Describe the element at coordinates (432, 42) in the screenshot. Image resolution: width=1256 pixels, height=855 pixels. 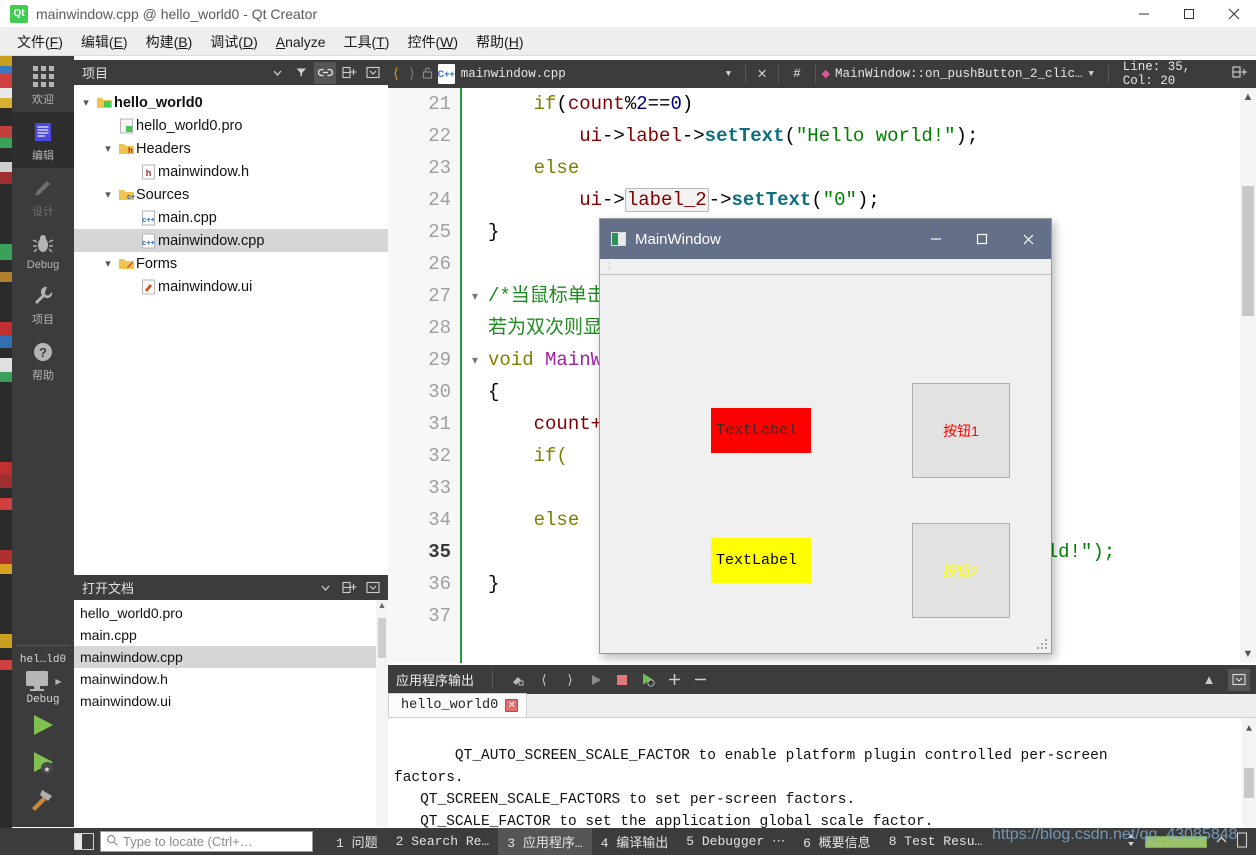
I see `menu-item-7: 控件(W)` at that location.